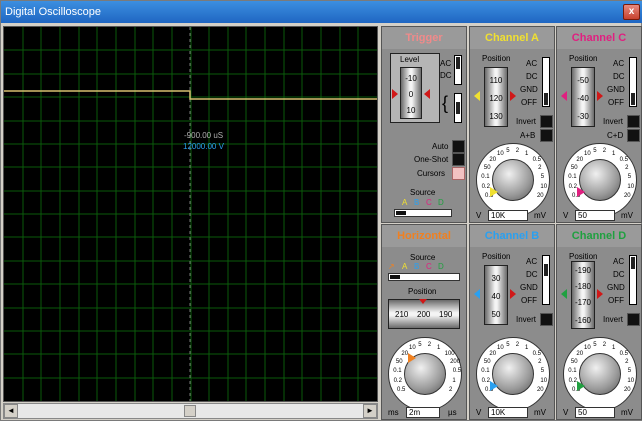  I want to click on dial-scale-label: 1, so click(454, 381).